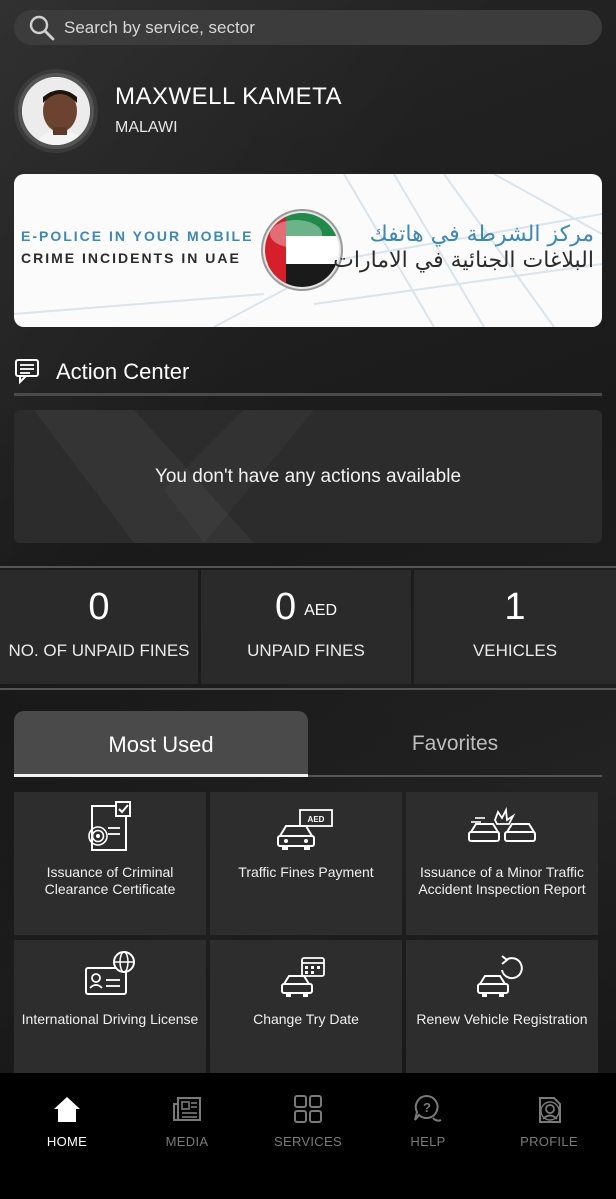 Image resolution: width=616 pixels, height=1199 pixels. What do you see at coordinates (27, 372) in the screenshot?
I see `chat-list-icon` at bounding box center [27, 372].